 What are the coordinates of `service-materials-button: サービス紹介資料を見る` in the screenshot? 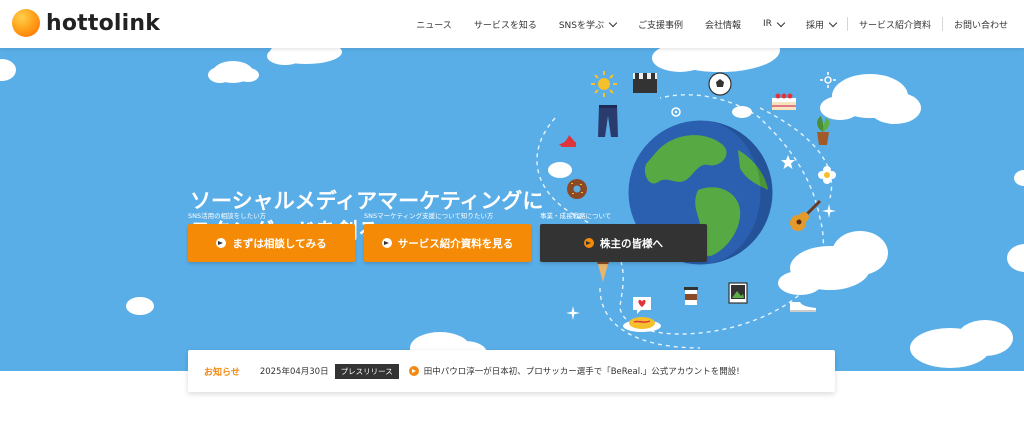 It's located at (447, 243).